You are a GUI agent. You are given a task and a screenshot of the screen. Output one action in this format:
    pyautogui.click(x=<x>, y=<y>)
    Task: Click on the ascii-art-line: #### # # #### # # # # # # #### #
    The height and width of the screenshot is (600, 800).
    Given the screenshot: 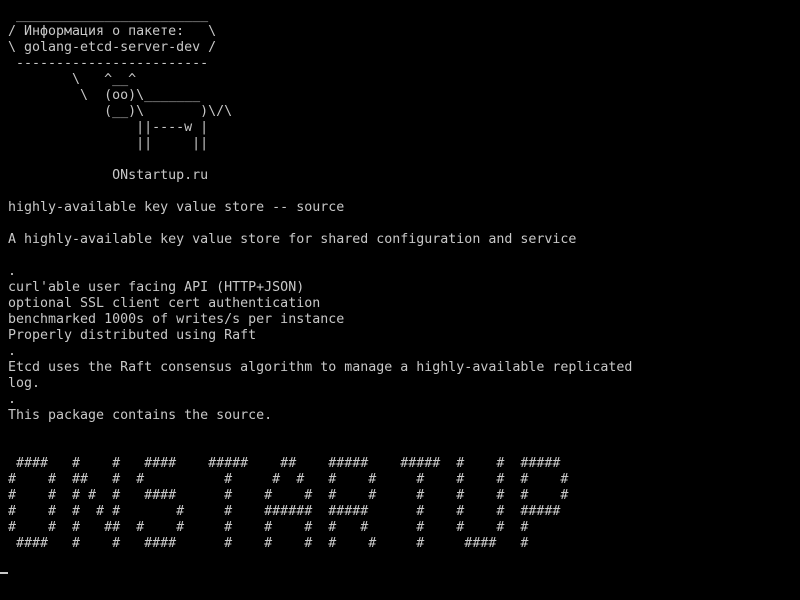 What is the action you would take?
    pyautogui.click(x=268, y=543)
    